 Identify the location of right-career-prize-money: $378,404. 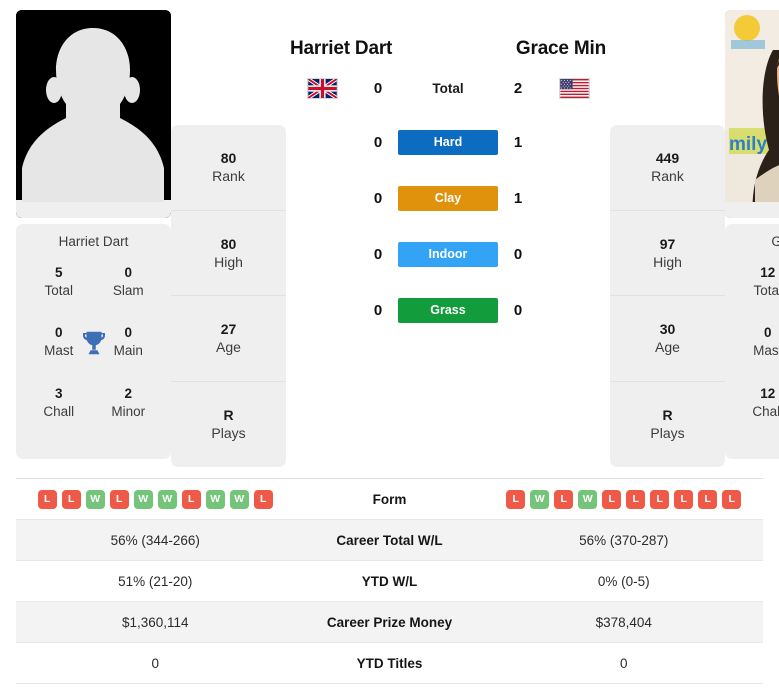
(623, 622).